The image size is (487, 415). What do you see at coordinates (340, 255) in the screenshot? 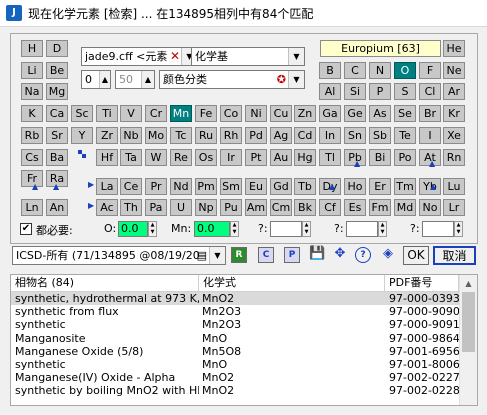
I see `move-icon: ✥` at bounding box center [340, 255].